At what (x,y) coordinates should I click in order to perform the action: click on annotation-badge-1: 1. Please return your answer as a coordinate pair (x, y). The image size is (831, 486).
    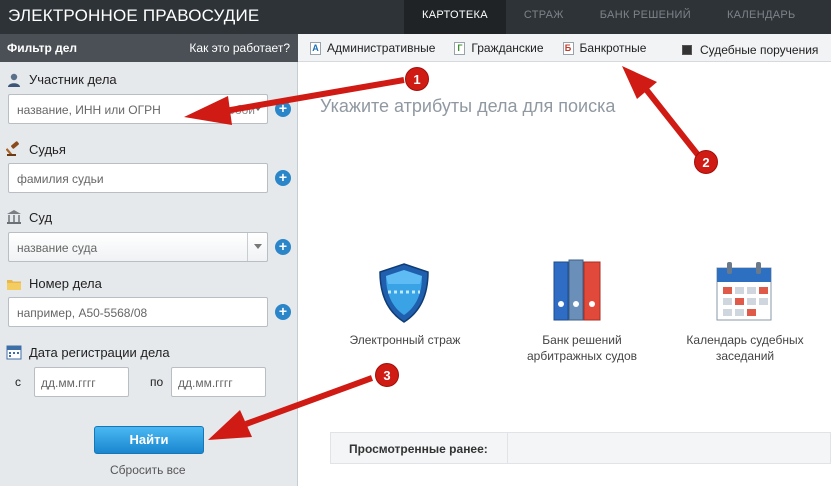
    Looking at the image, I should click on (417, 79).